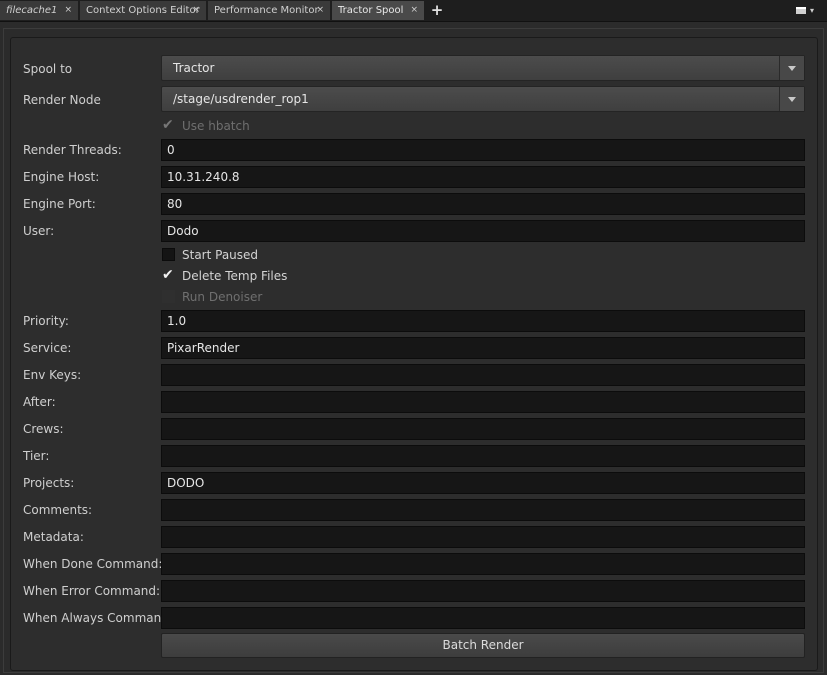  Describe the element at coordinates (72, 150) in the screenshot. I see `render-threads-label: Render Threads:` at that location.